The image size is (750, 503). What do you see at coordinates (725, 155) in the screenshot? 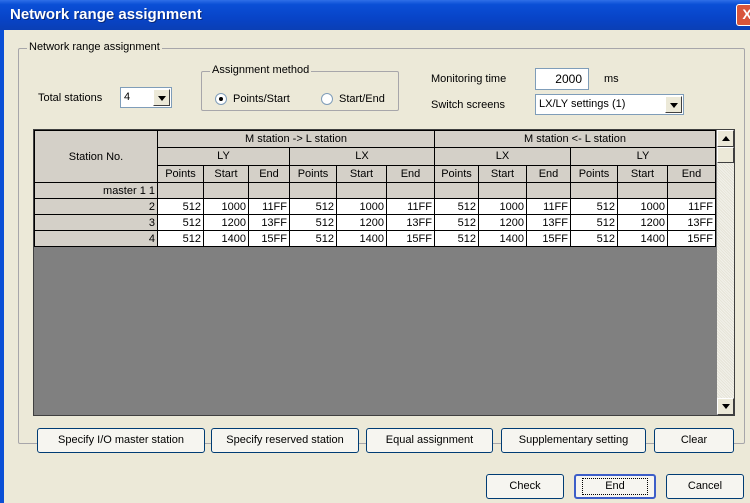
I see `scroll-thumb` at bounding box center [725, 155].